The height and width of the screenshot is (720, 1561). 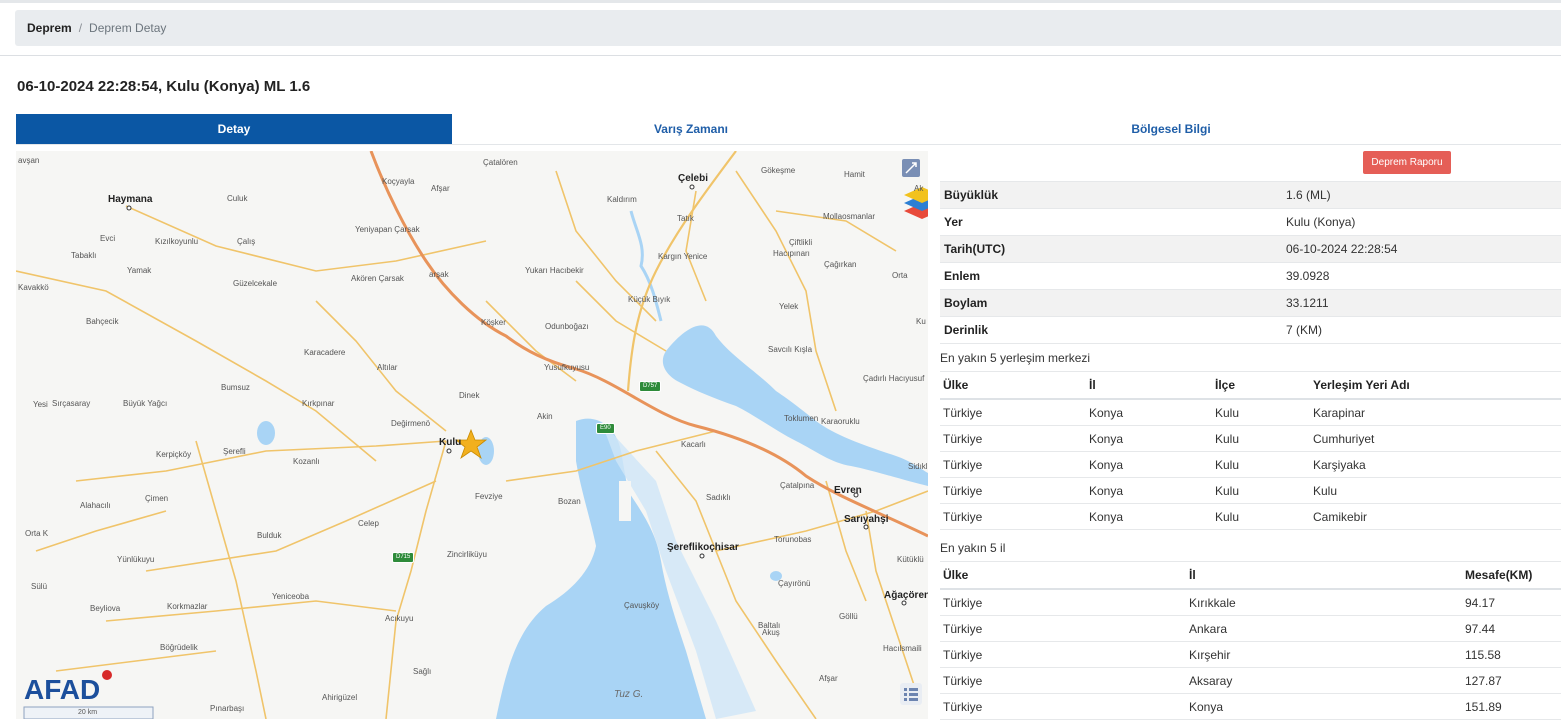 What do you see at coordinates (788, 28) in the screenshot?
I see `breadcrumb: Deprem / Deprem Detay` at bounding box center [788, 28].